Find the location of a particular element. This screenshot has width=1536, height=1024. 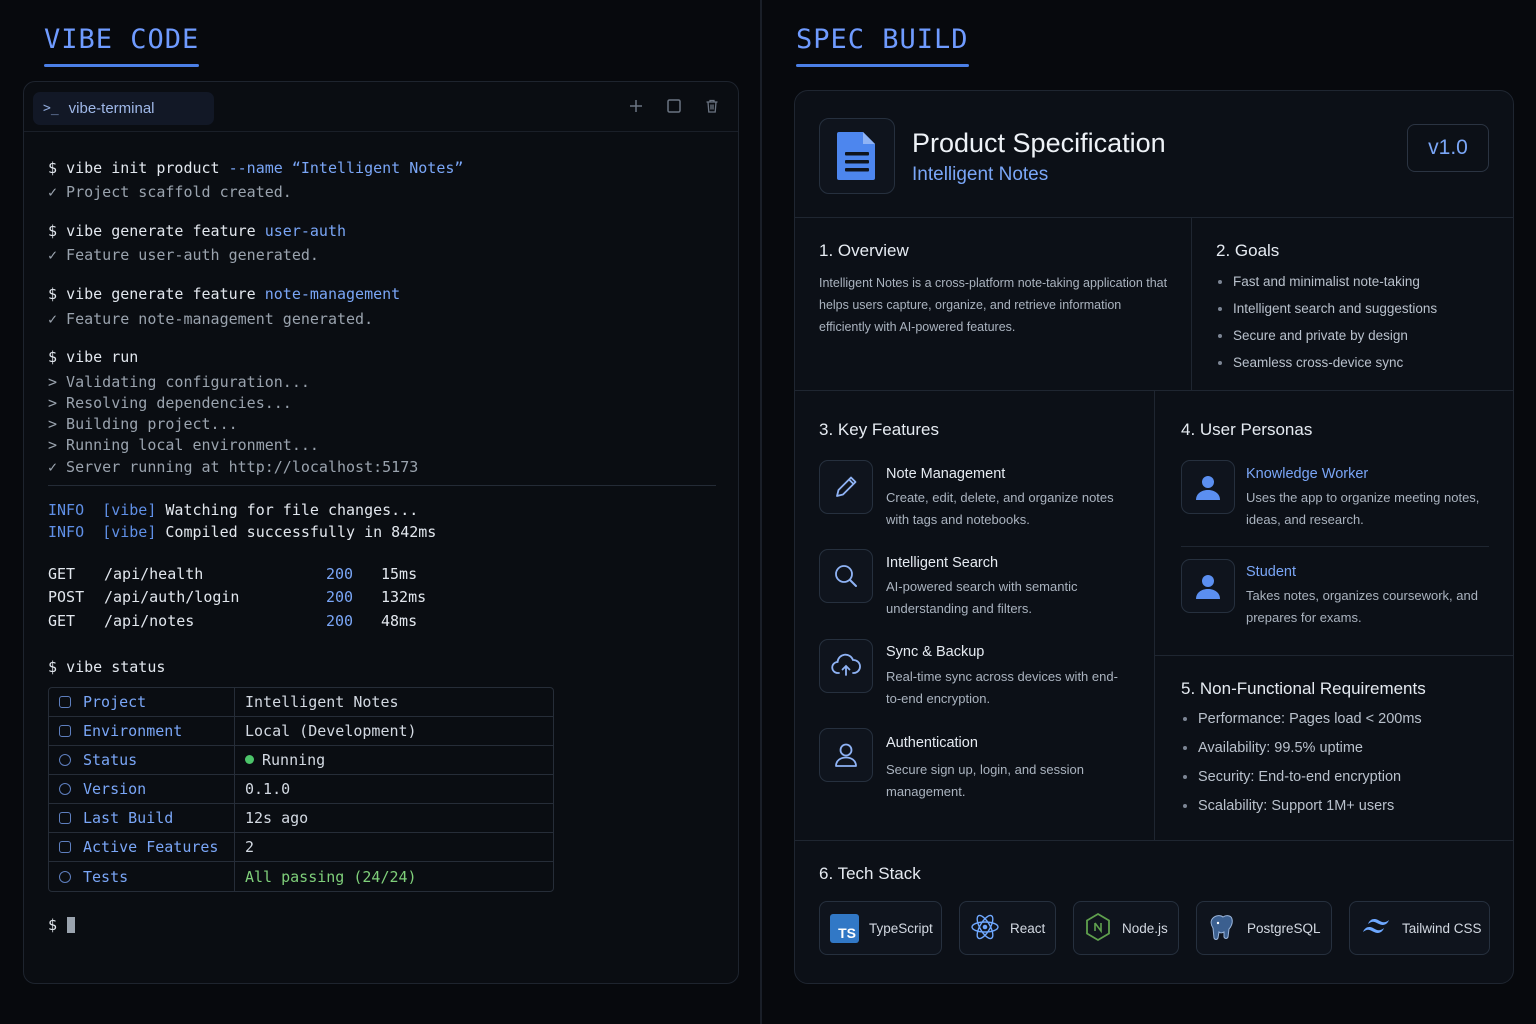

list-item: Seamless cross-device sync is located at coordinates (1326, 367).